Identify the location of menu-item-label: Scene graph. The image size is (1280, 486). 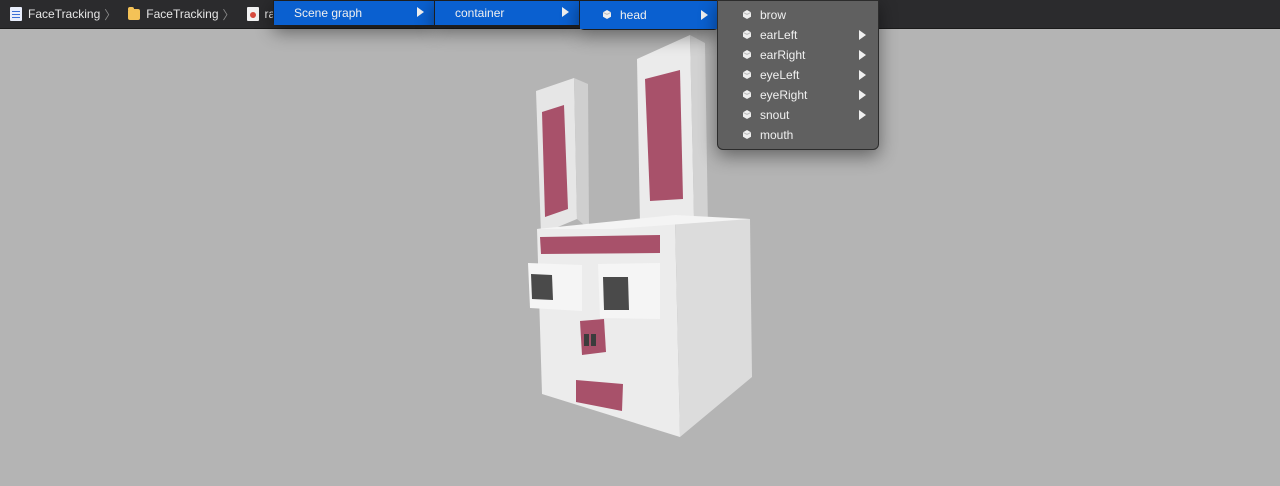
(328, 13).